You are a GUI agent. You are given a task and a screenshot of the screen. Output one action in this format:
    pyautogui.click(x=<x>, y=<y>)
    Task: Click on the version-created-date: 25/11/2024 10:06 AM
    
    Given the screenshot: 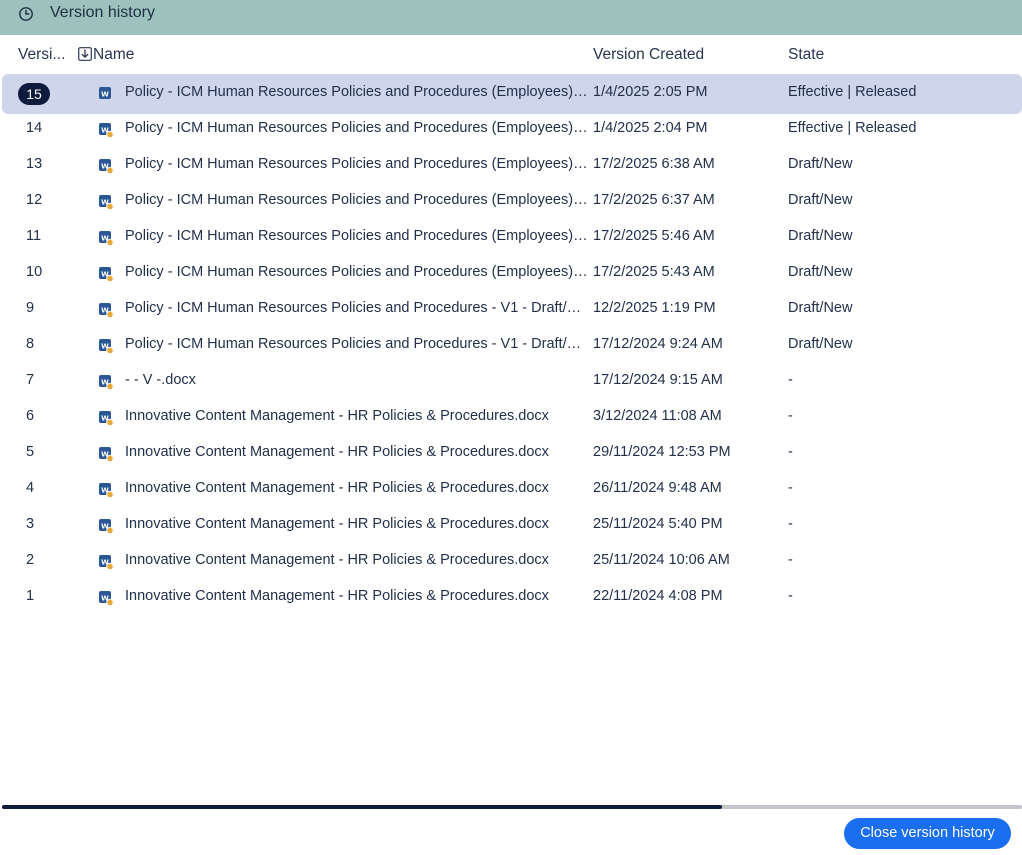 What is the action you would take?
    pyautogui.click(x=661, y=560)
    